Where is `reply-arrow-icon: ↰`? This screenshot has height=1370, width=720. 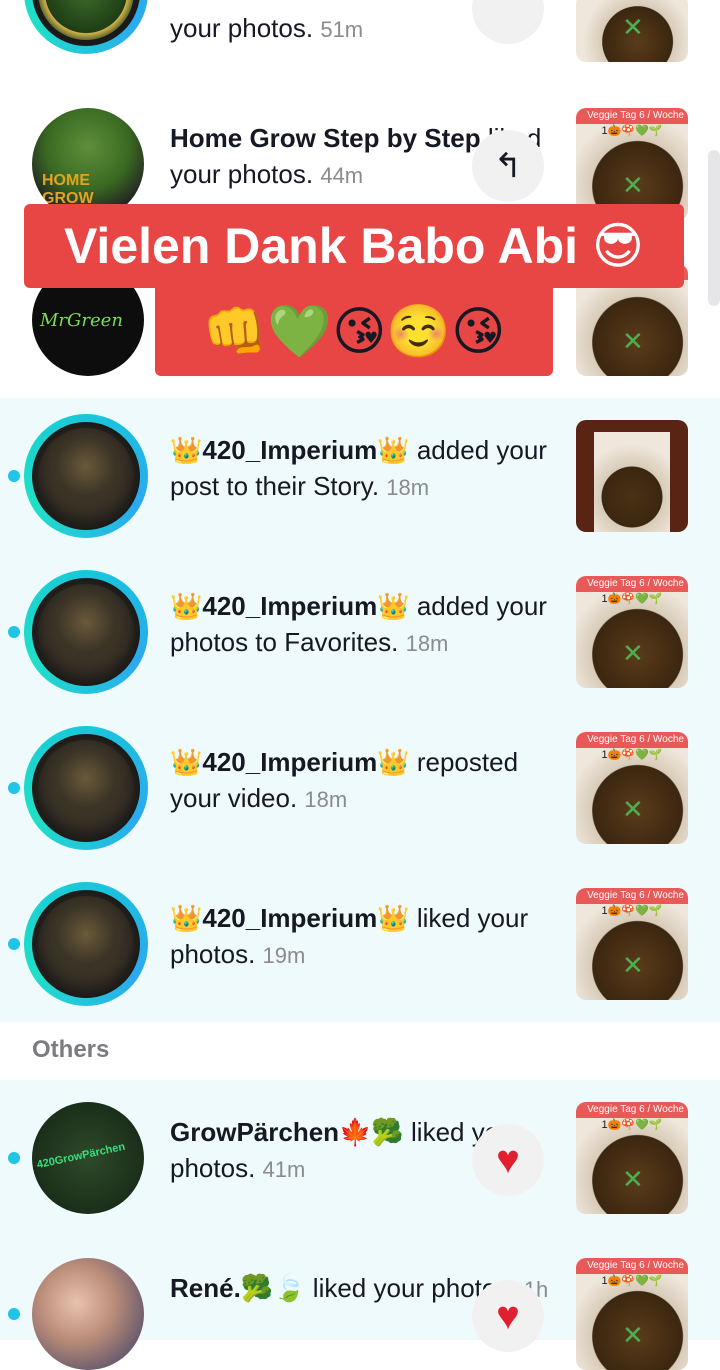 reply-arrow-icon: ↰ is located at coordinates (508, 166).